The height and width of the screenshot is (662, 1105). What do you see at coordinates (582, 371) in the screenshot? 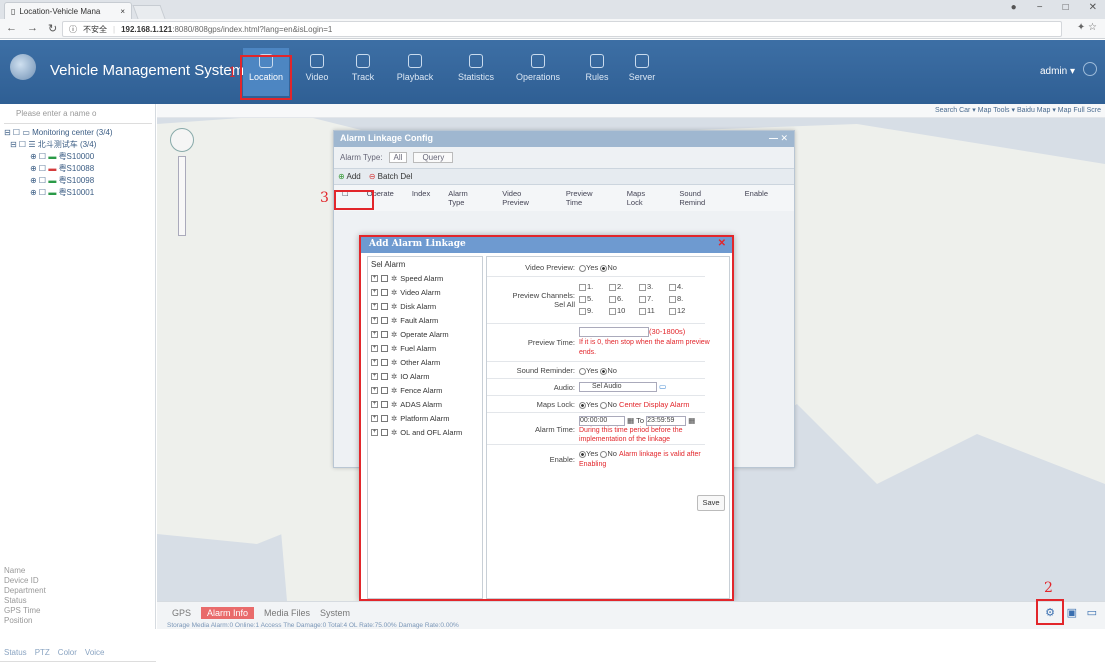
I see `sound-yes` at bounding box center [582, 371].